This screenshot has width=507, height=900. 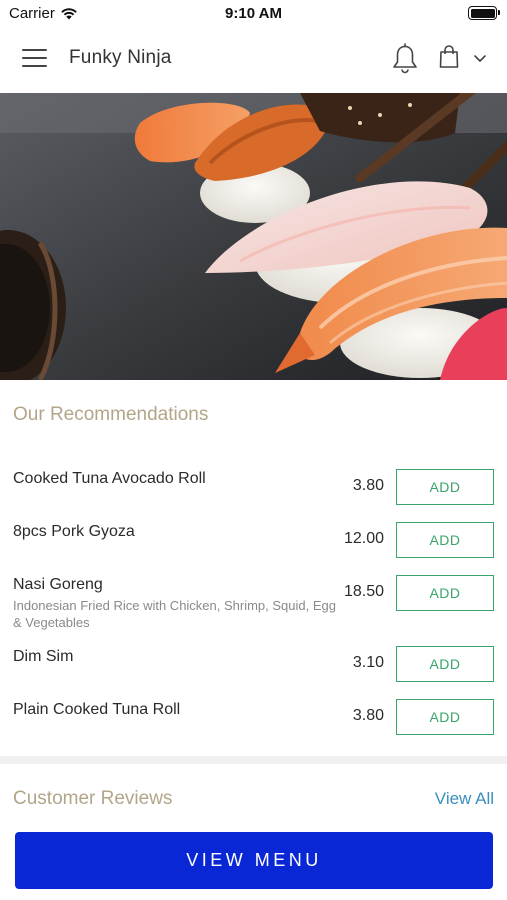 I want to click on menu-icon, so click(x=34, y=58).